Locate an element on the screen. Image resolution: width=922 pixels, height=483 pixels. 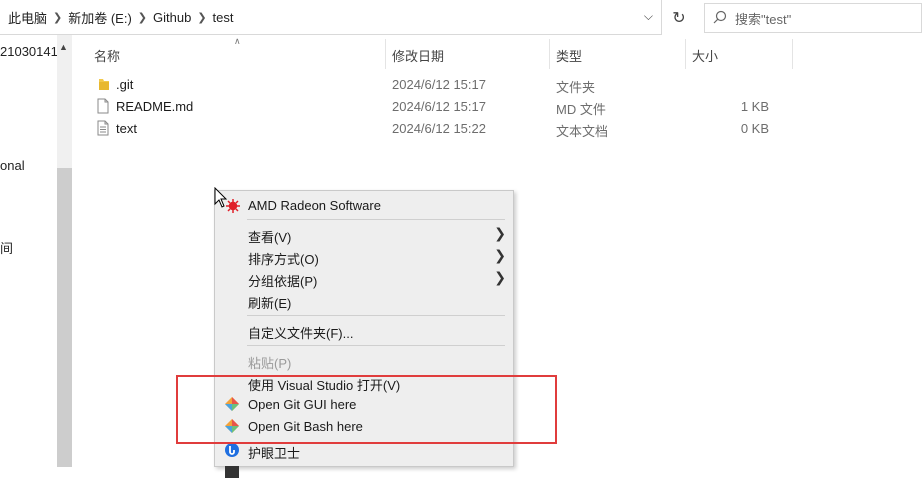
menu-label: 刷新(E) is located at coordinates (270, 303).